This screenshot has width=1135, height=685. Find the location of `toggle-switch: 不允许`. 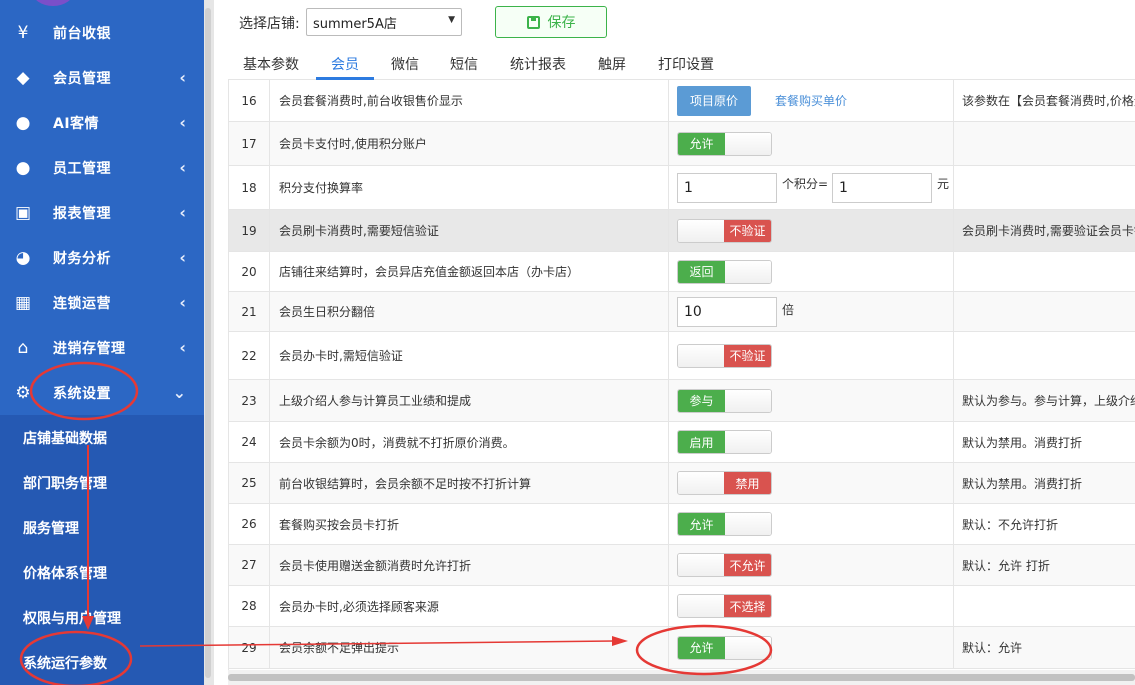

toggle-switch: 不允许 is located at coordinates (724, 565).